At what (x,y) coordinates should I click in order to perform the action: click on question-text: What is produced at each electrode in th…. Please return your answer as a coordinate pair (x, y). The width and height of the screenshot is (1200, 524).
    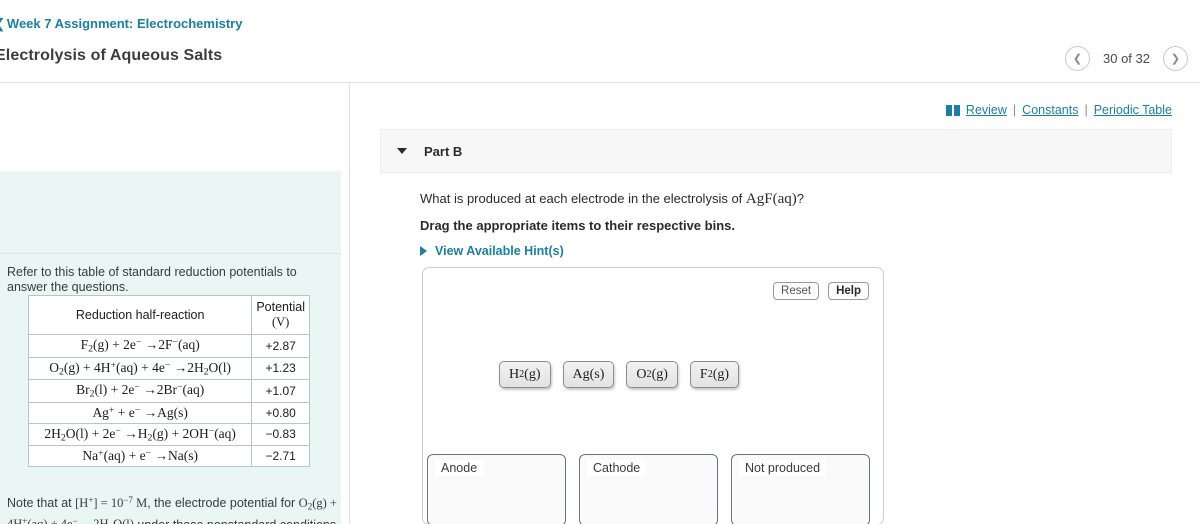
    Looking at the image, I should click on (612, 199).